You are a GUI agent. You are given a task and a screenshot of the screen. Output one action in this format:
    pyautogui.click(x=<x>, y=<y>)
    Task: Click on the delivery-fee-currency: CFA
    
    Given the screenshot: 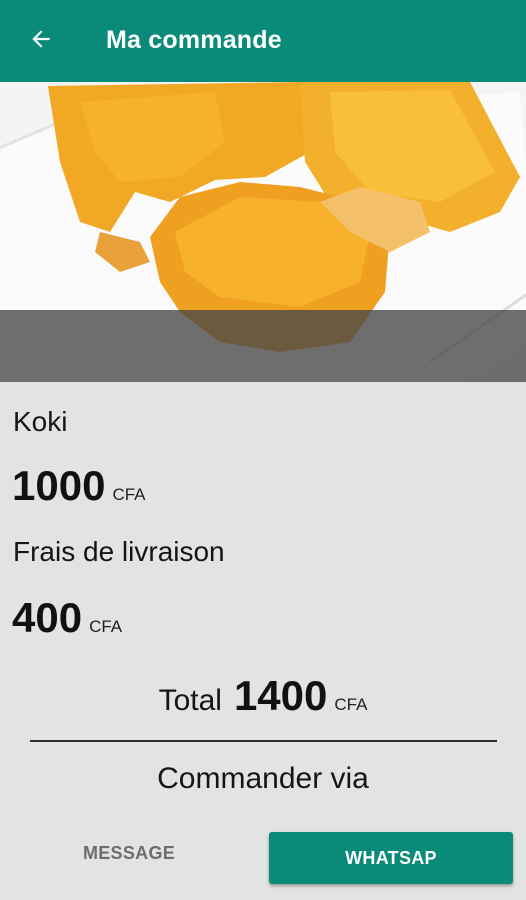 What is the action you would take?
    pyautogui.click(x=106, y=626)
    